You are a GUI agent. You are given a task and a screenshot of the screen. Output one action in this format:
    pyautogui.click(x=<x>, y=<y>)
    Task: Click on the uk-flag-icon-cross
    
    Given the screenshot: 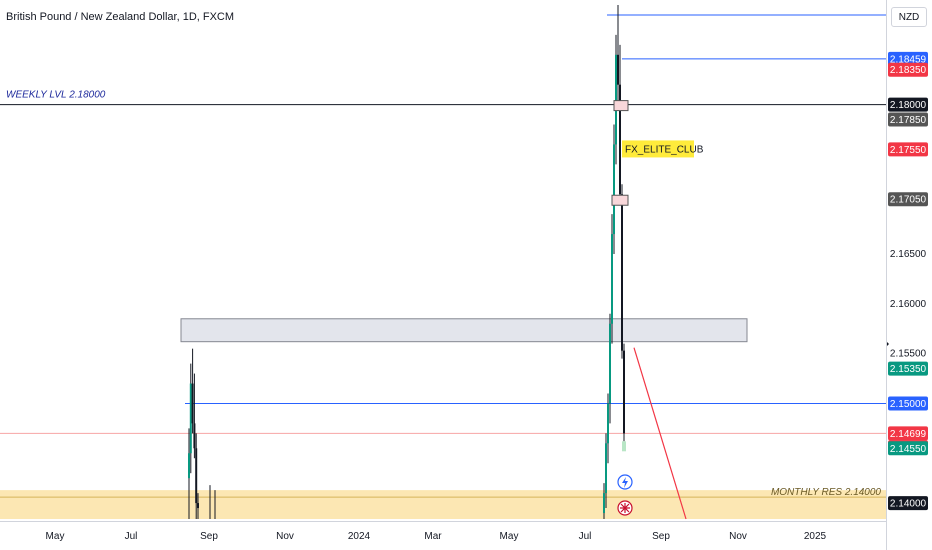 What is the action you would take?
    pyautogui.click(x=625, y=508)
    